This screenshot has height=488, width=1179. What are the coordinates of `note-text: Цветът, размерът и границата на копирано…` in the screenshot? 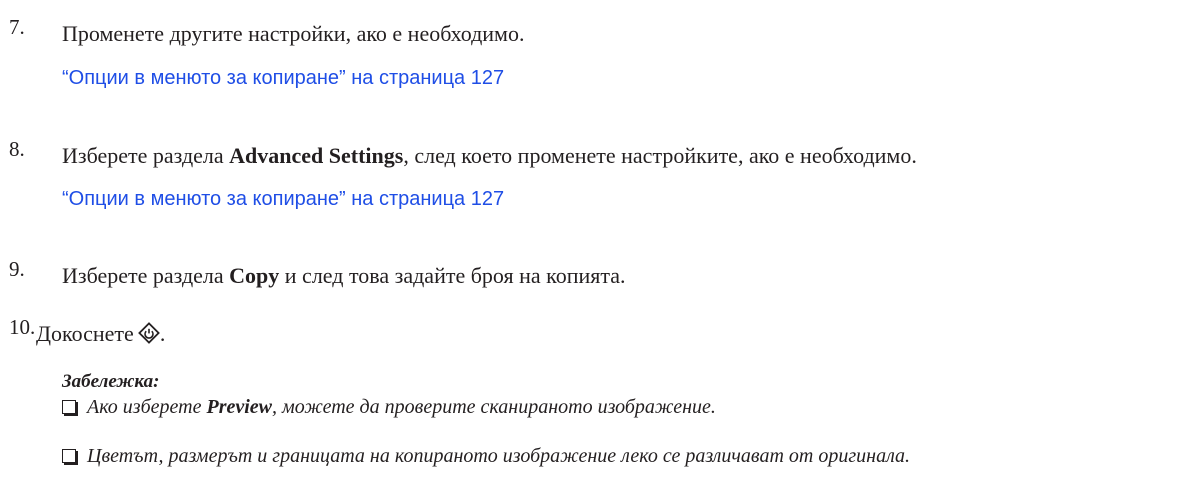 It's located at (499, 456).